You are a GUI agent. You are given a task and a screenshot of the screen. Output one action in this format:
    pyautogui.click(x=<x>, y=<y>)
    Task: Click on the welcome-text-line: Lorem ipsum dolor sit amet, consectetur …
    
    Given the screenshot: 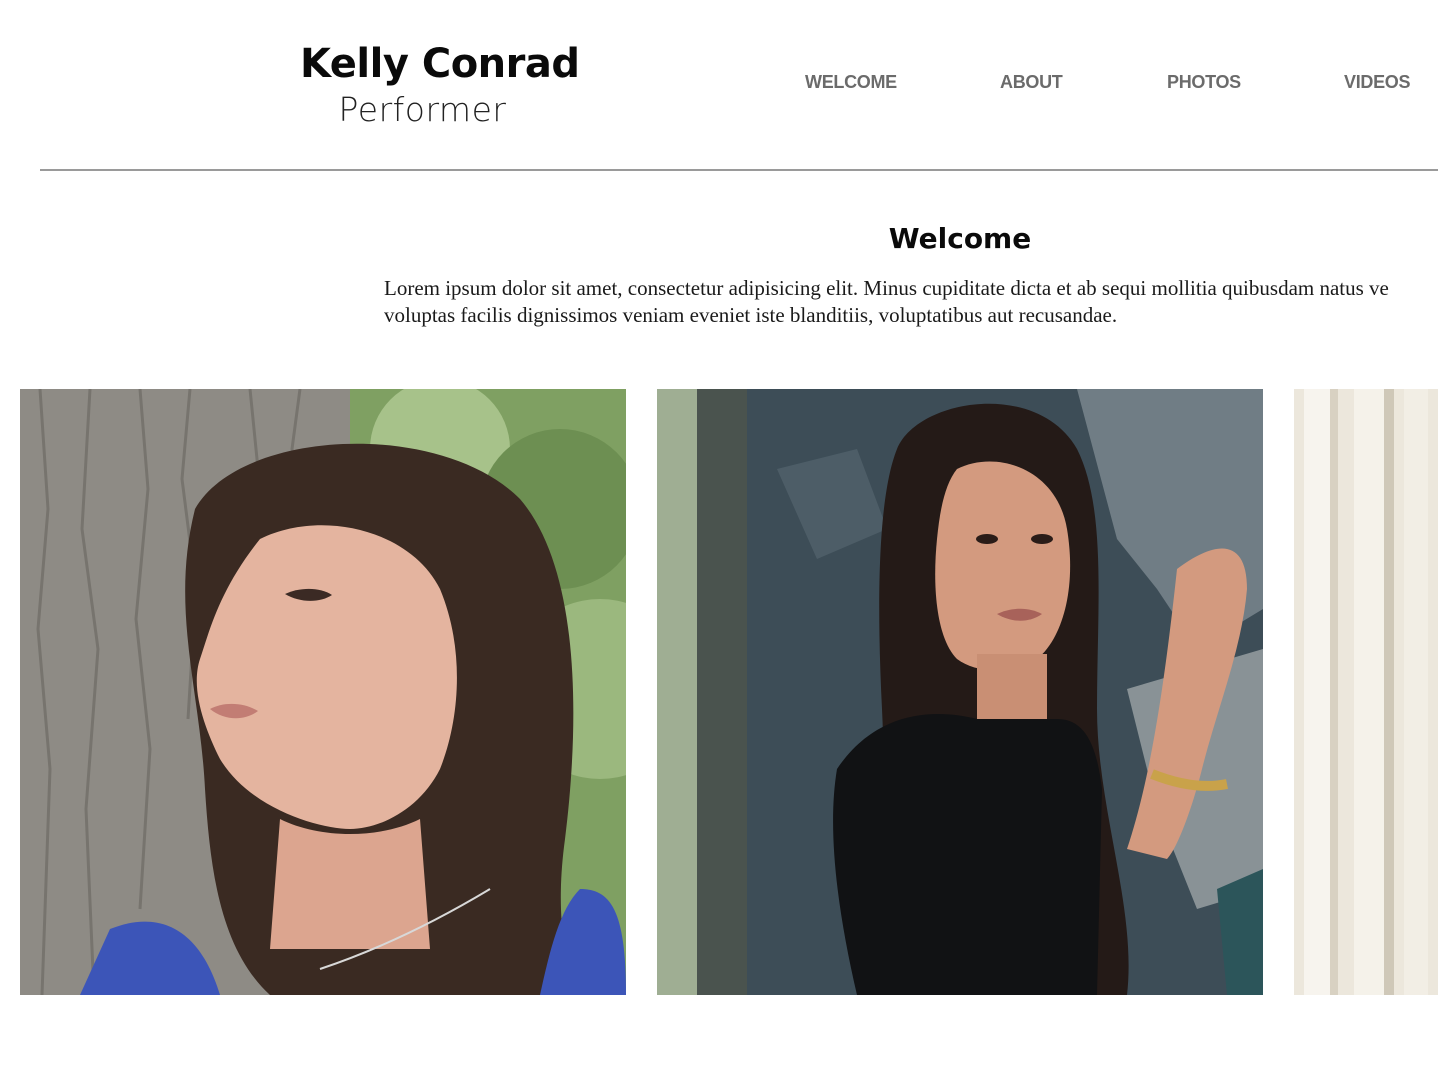 What is the action you would take?
    pyautogui.click(x=886, y=288)
    